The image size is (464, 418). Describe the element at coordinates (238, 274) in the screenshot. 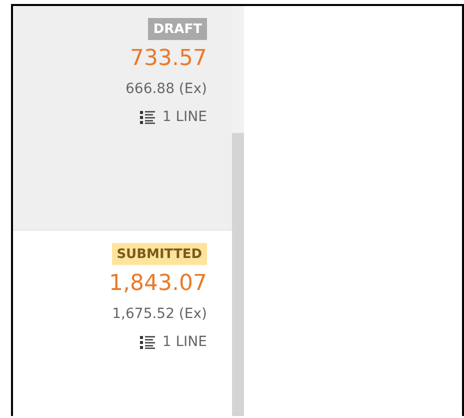

I see `scrollbar-thumb` at that location.